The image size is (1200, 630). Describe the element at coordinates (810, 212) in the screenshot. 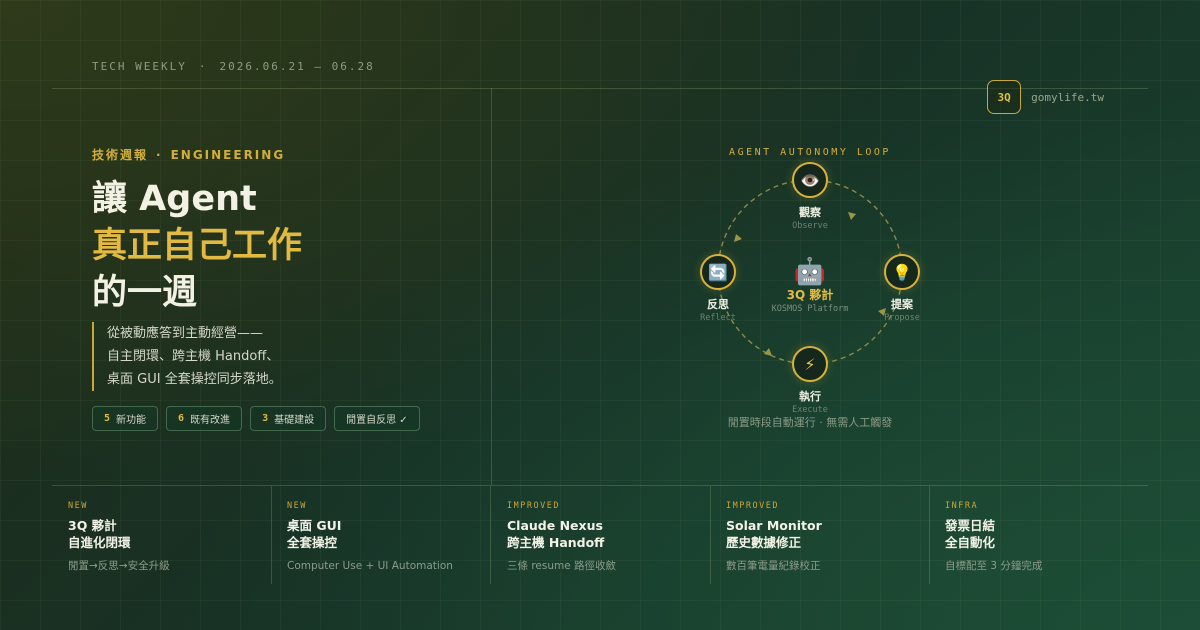

I see `node-zh: 觀察` at that location.